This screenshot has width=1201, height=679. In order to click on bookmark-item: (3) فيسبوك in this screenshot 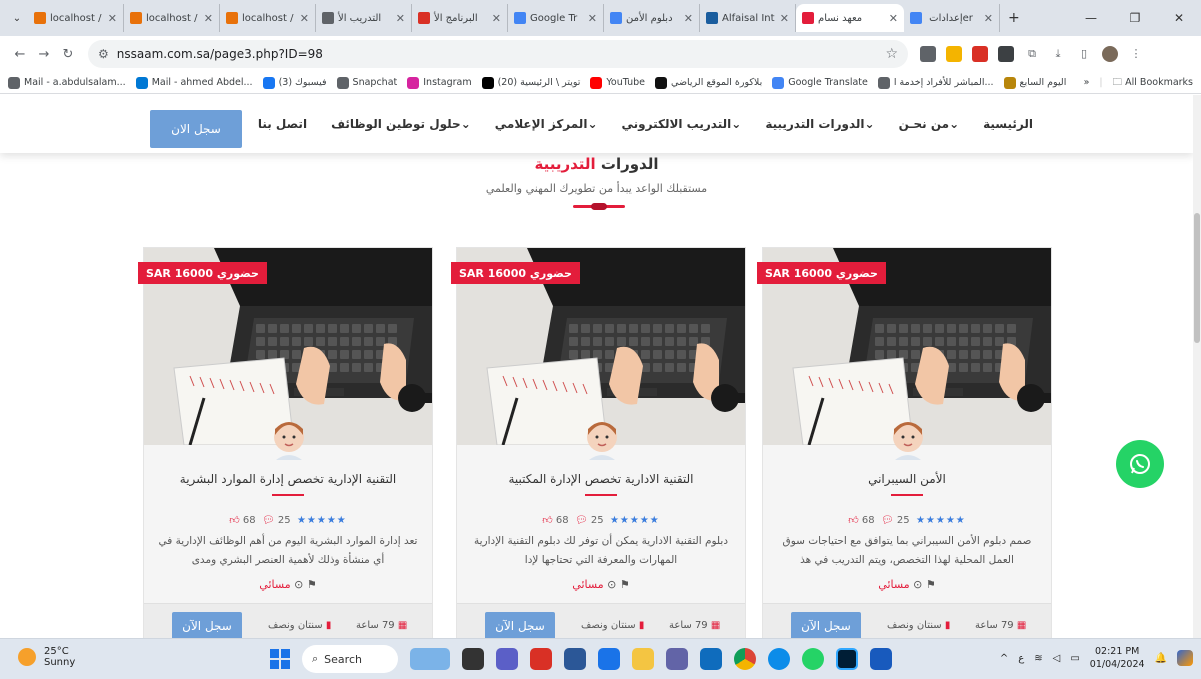, I will do `click(294, 82)`.